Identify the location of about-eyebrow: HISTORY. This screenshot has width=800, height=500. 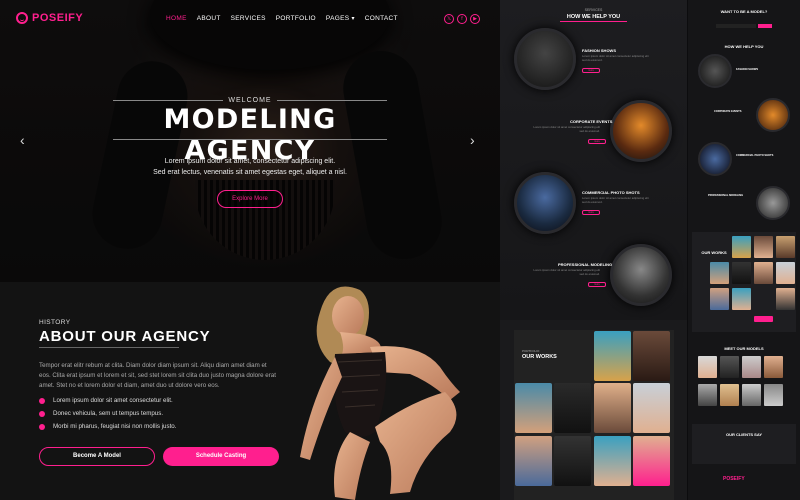
(55, 322).